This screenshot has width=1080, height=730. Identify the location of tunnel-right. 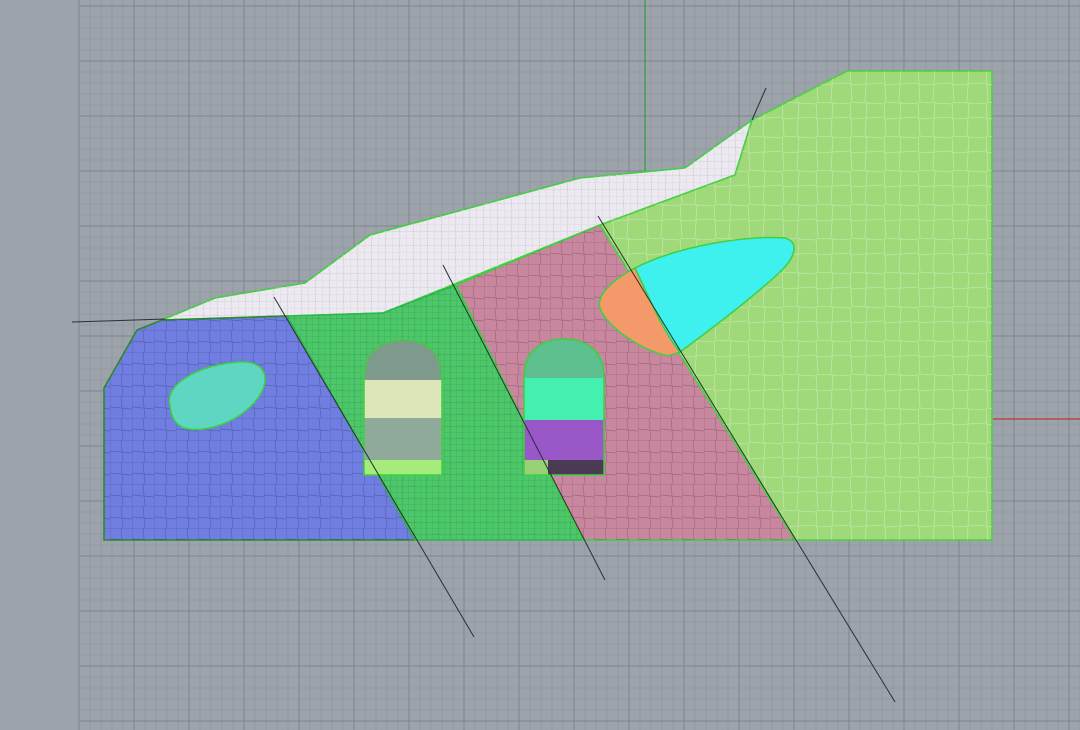
(564, 407).